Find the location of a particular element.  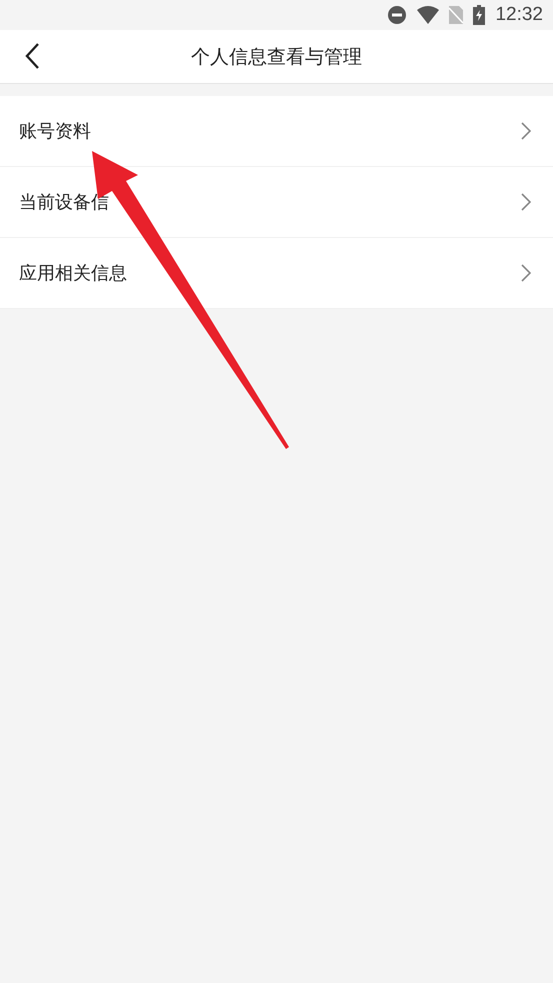

wifi-icon is located at coordinates (428, 15).